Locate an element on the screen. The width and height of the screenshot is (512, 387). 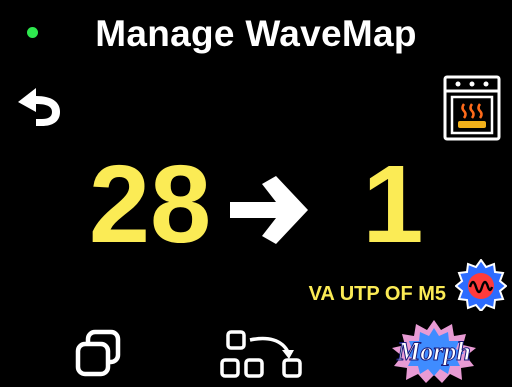
waveform-button is located at coordinates (481, 285).